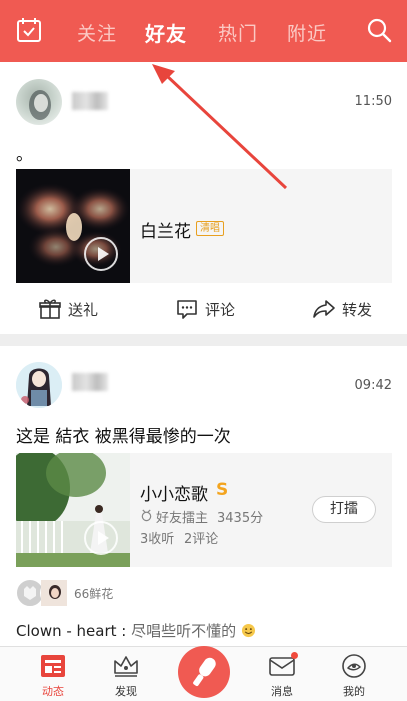 This screenshot has height=701, width=407. Describe the element at coordinates (210, 228) in the screenshot. I see `acapella-tag: 清唱` at that location.